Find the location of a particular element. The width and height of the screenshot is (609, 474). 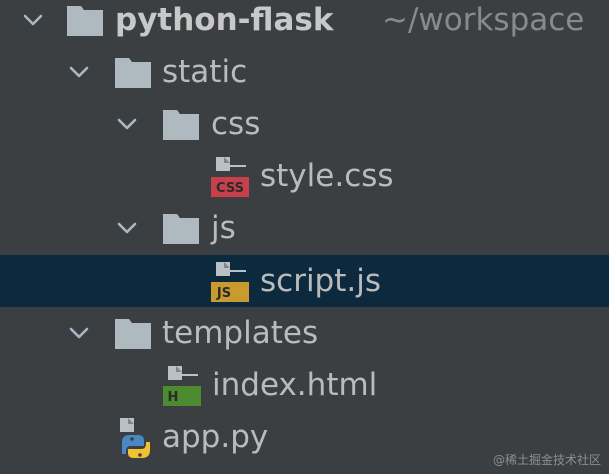

js-badge-text: JS is located at coordinates (223, 293).